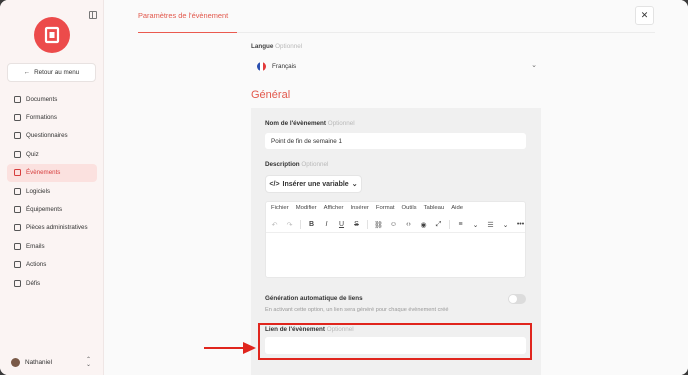  I want to click on user-name: Nathaniel, so click(39, 362).